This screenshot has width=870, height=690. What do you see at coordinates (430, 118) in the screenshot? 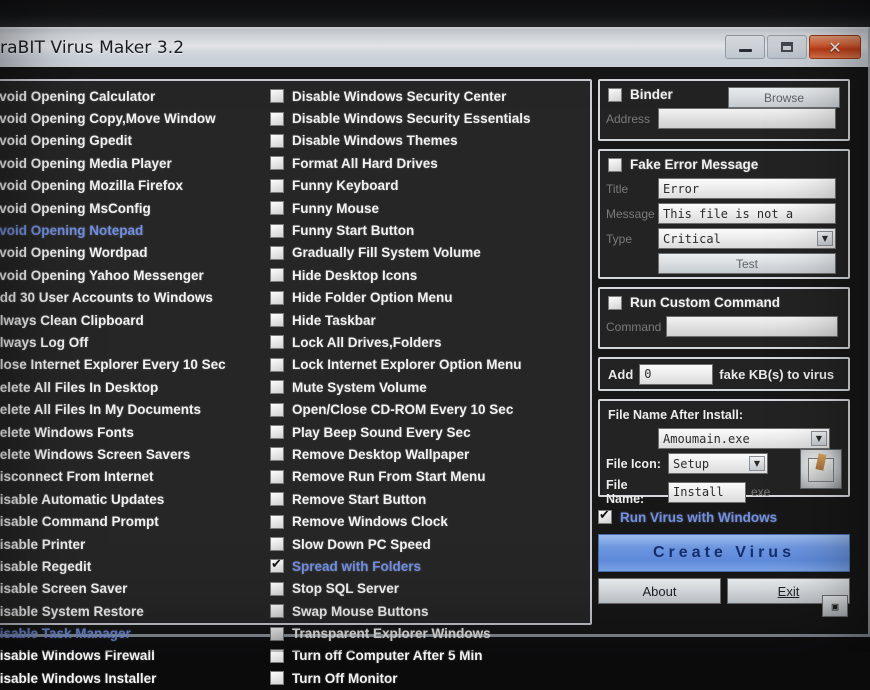
I see `option-mid-1: Disable Windows Security Essentials` at bounding box center [430, 118].